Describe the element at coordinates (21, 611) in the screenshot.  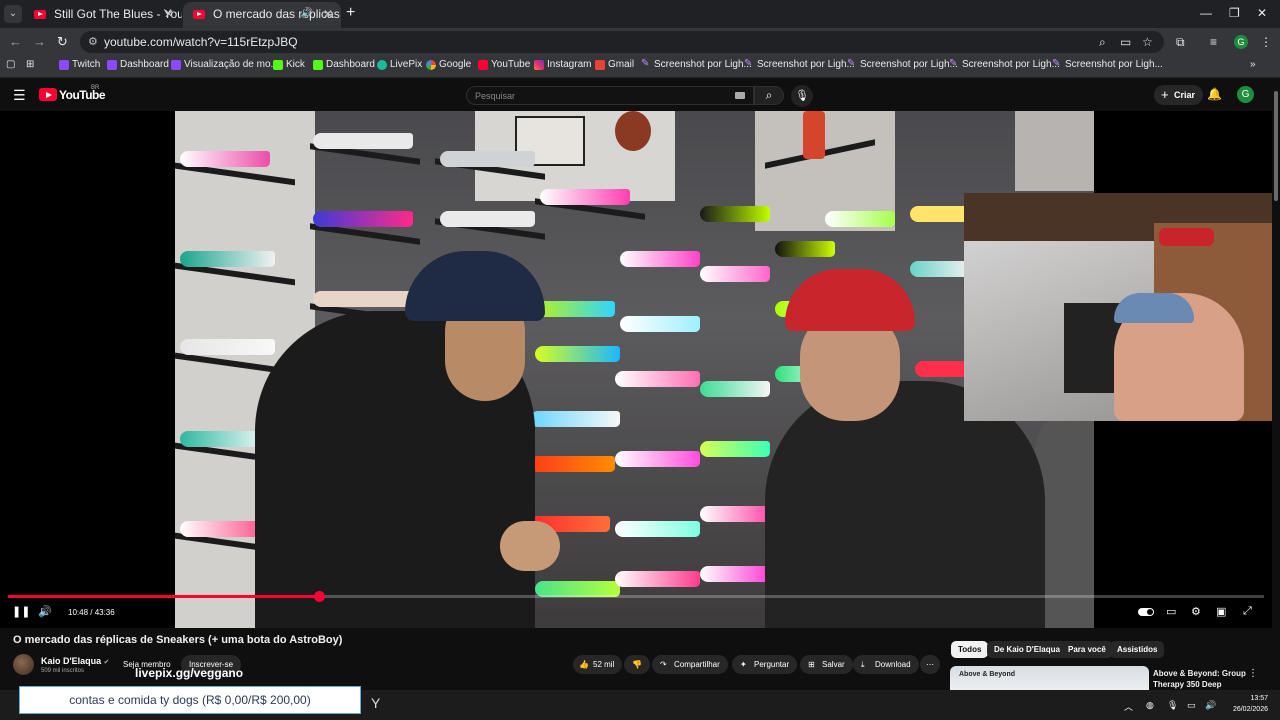
I see `pause-icon: ❚❚` at that location.